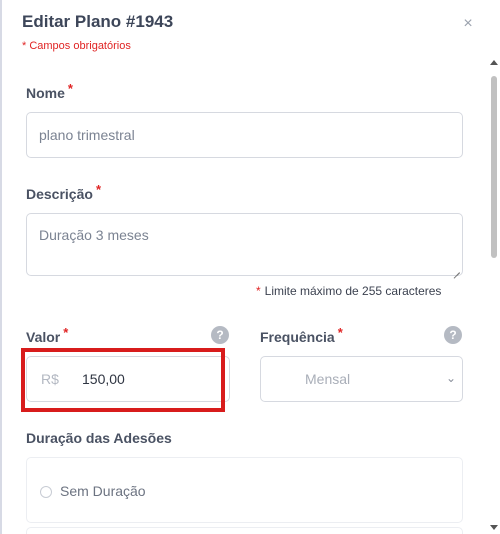  I want to click on scroll-down-arrow-icon, so click(494, 527).